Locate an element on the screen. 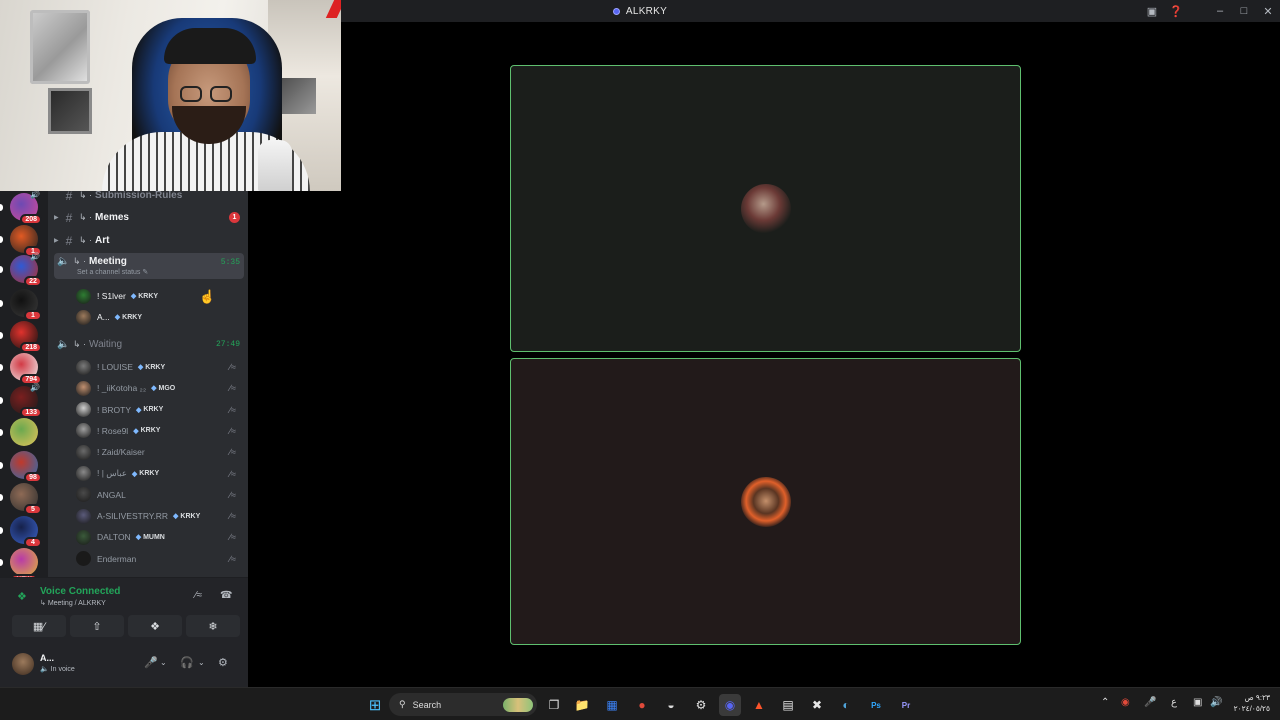 Image resolution: width=1280 pixels, height=720 pixels. signal-icon: ❖ is located at coordinates (22, 596).